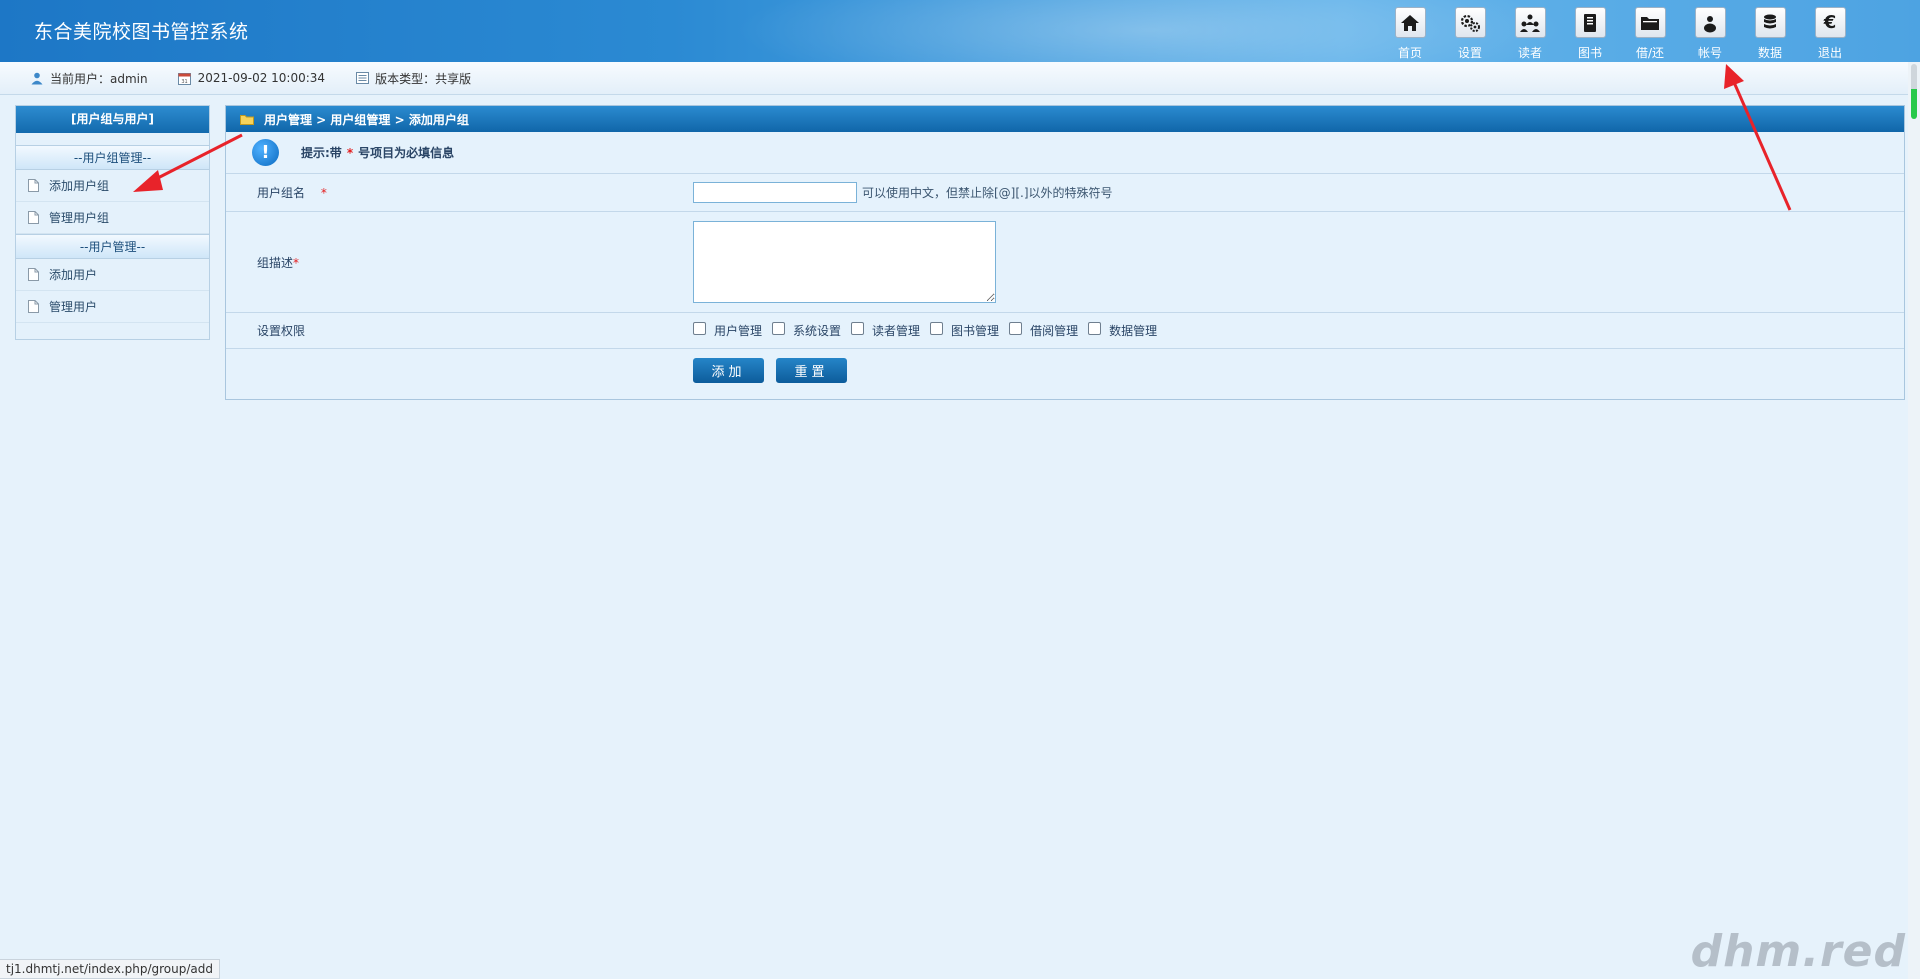 This screenshot has width=1920, height=979. Describe the element at coordinates (1769, 53) in the screenshot. I see `nav-label: 数据` at that location.